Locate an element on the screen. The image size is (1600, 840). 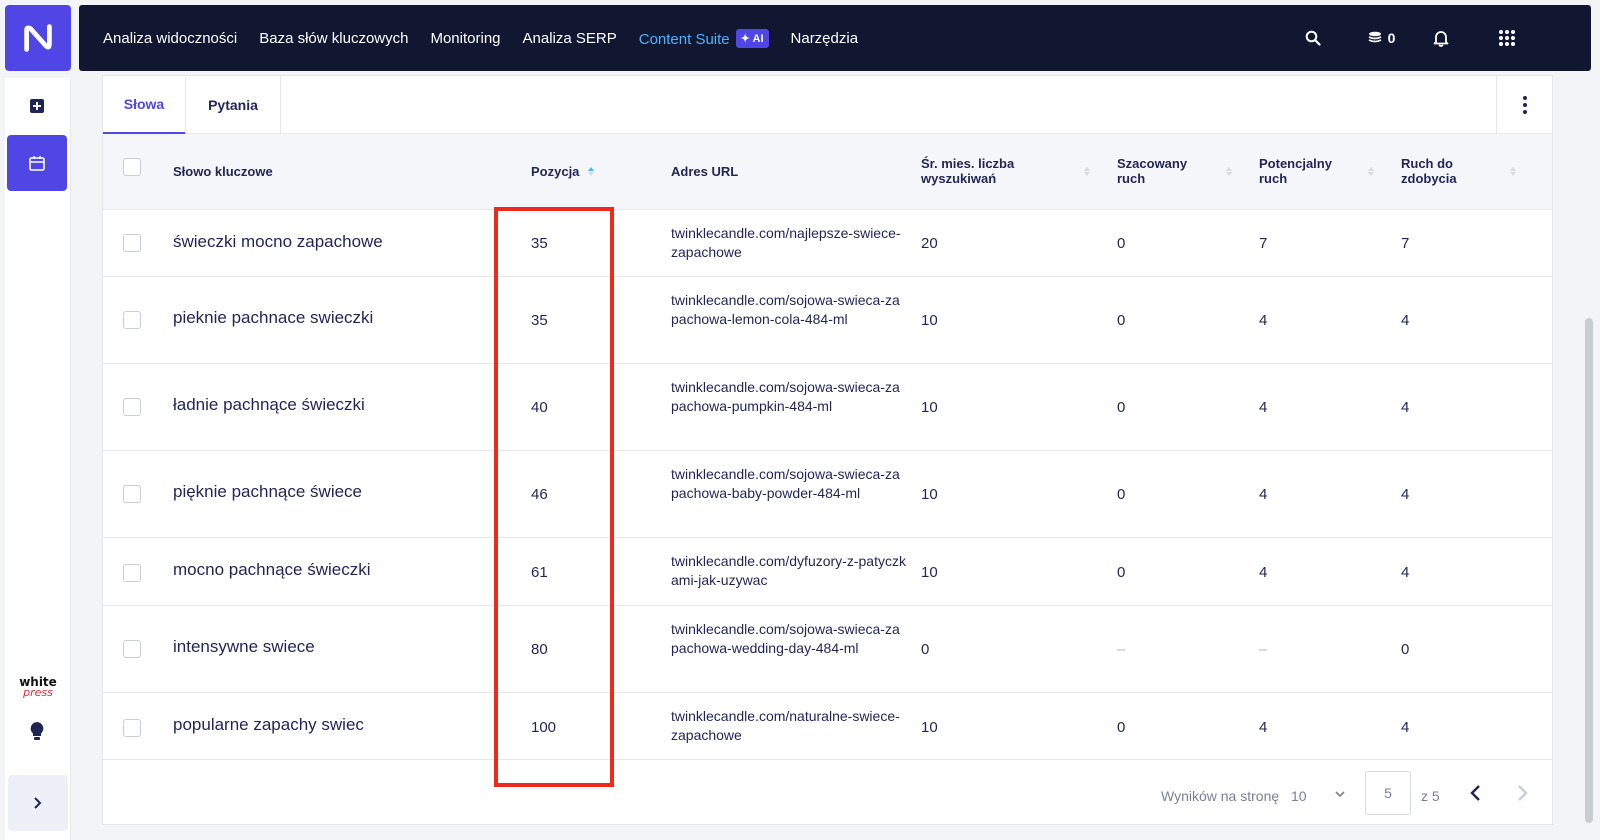
chevron-down-icon is located at coordinates (1340, 794).